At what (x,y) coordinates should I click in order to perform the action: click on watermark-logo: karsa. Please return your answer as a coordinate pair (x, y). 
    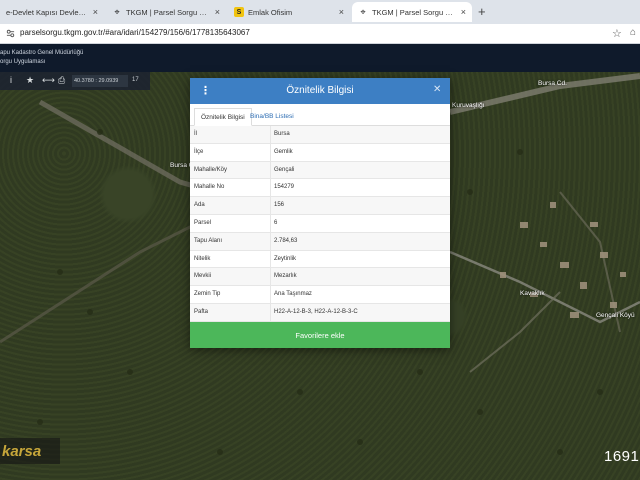
    Looking at the image, I should click on (30, 451).